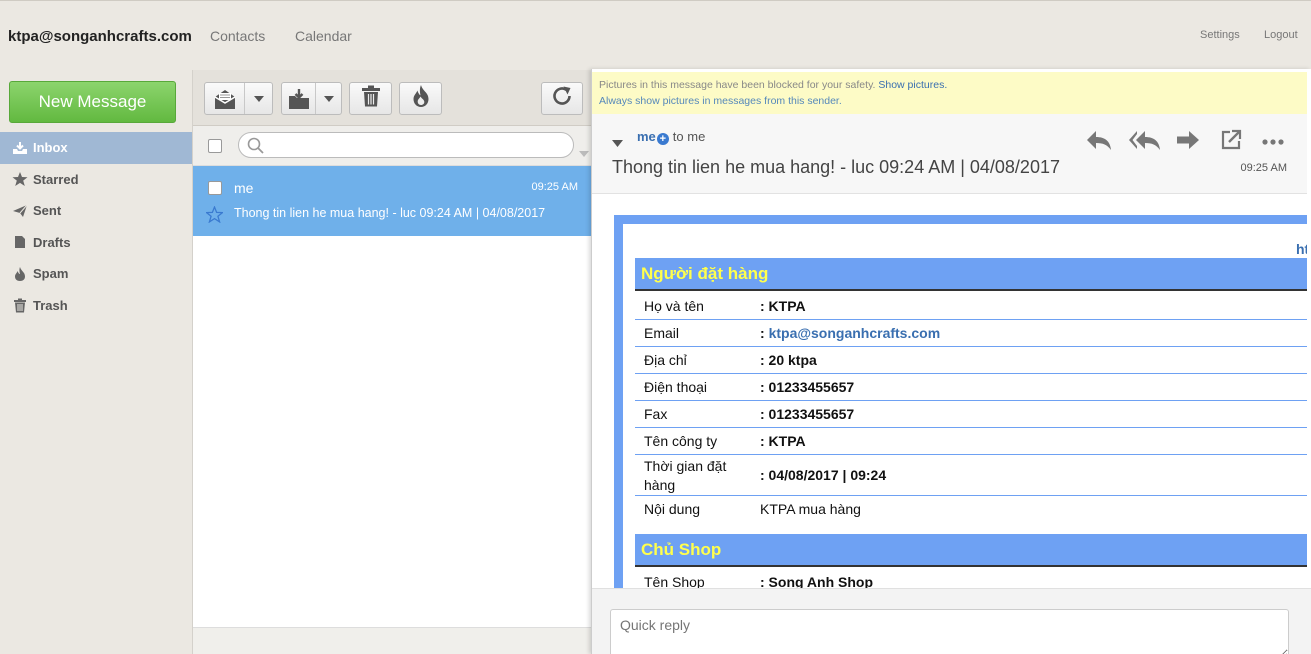 The height and width of the screenshot is (654, 1311). Describe the element at coordinates (406, 145) in the screenshot. I see `search-input` at that location.